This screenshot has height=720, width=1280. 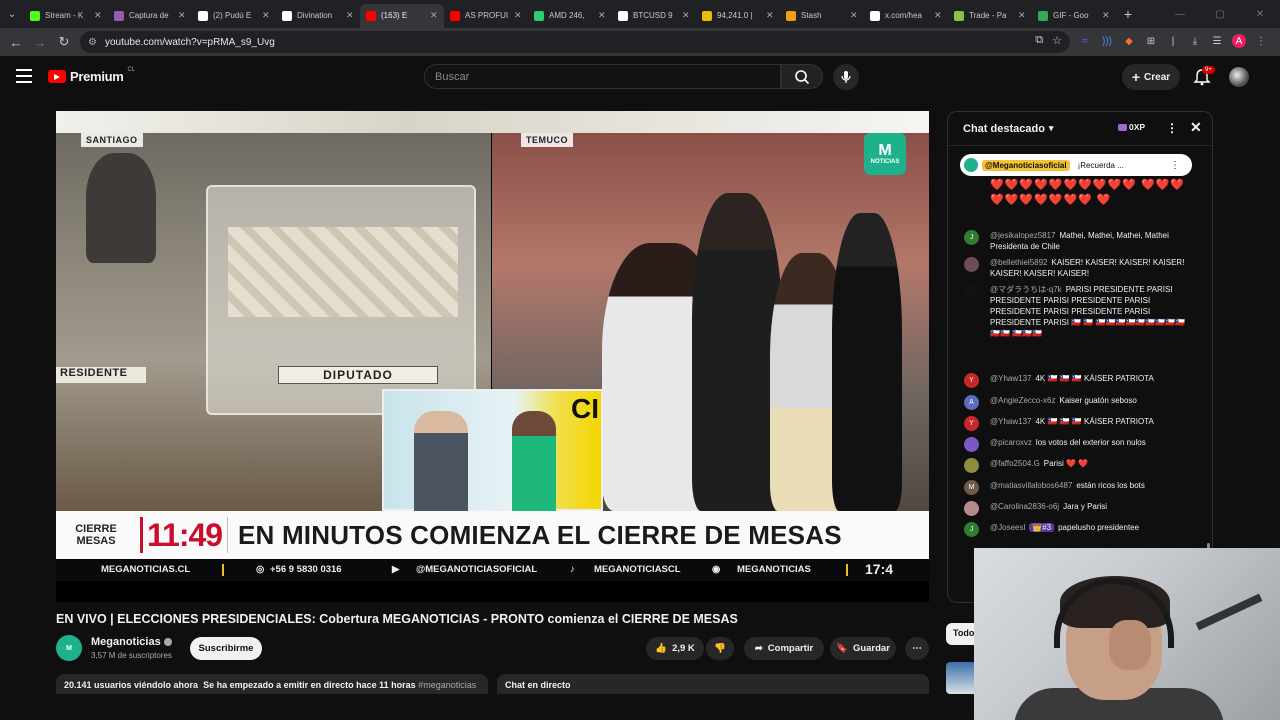 I want to click on chat-username: @マダラうちは-q7k, so click(x=1026, y=289).